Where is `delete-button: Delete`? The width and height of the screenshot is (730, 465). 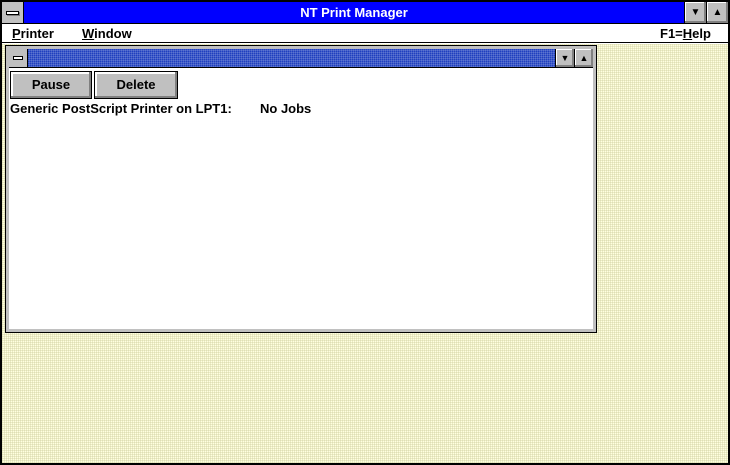
delete-button: Delete is located at coordinates (136, 85).